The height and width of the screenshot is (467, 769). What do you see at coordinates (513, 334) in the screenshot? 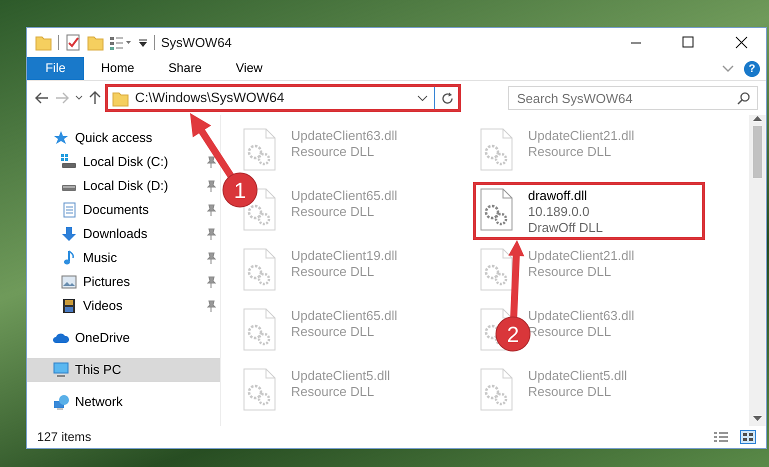
I see `step-number-badge: 2` at bounding box center [513, 334].